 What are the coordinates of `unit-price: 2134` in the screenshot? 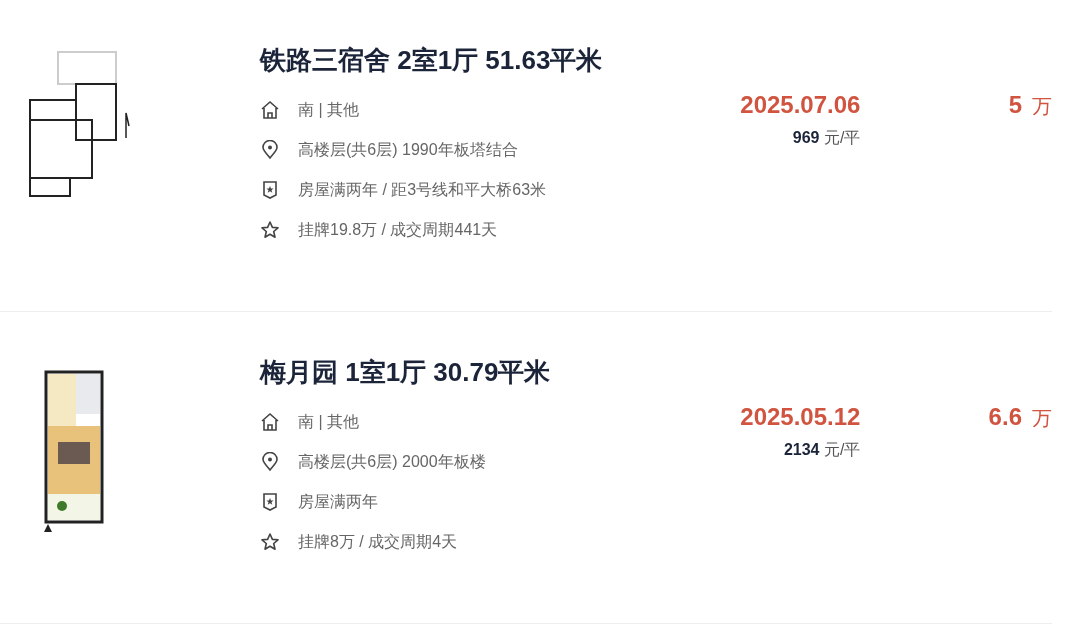 It's located at (801, 449).